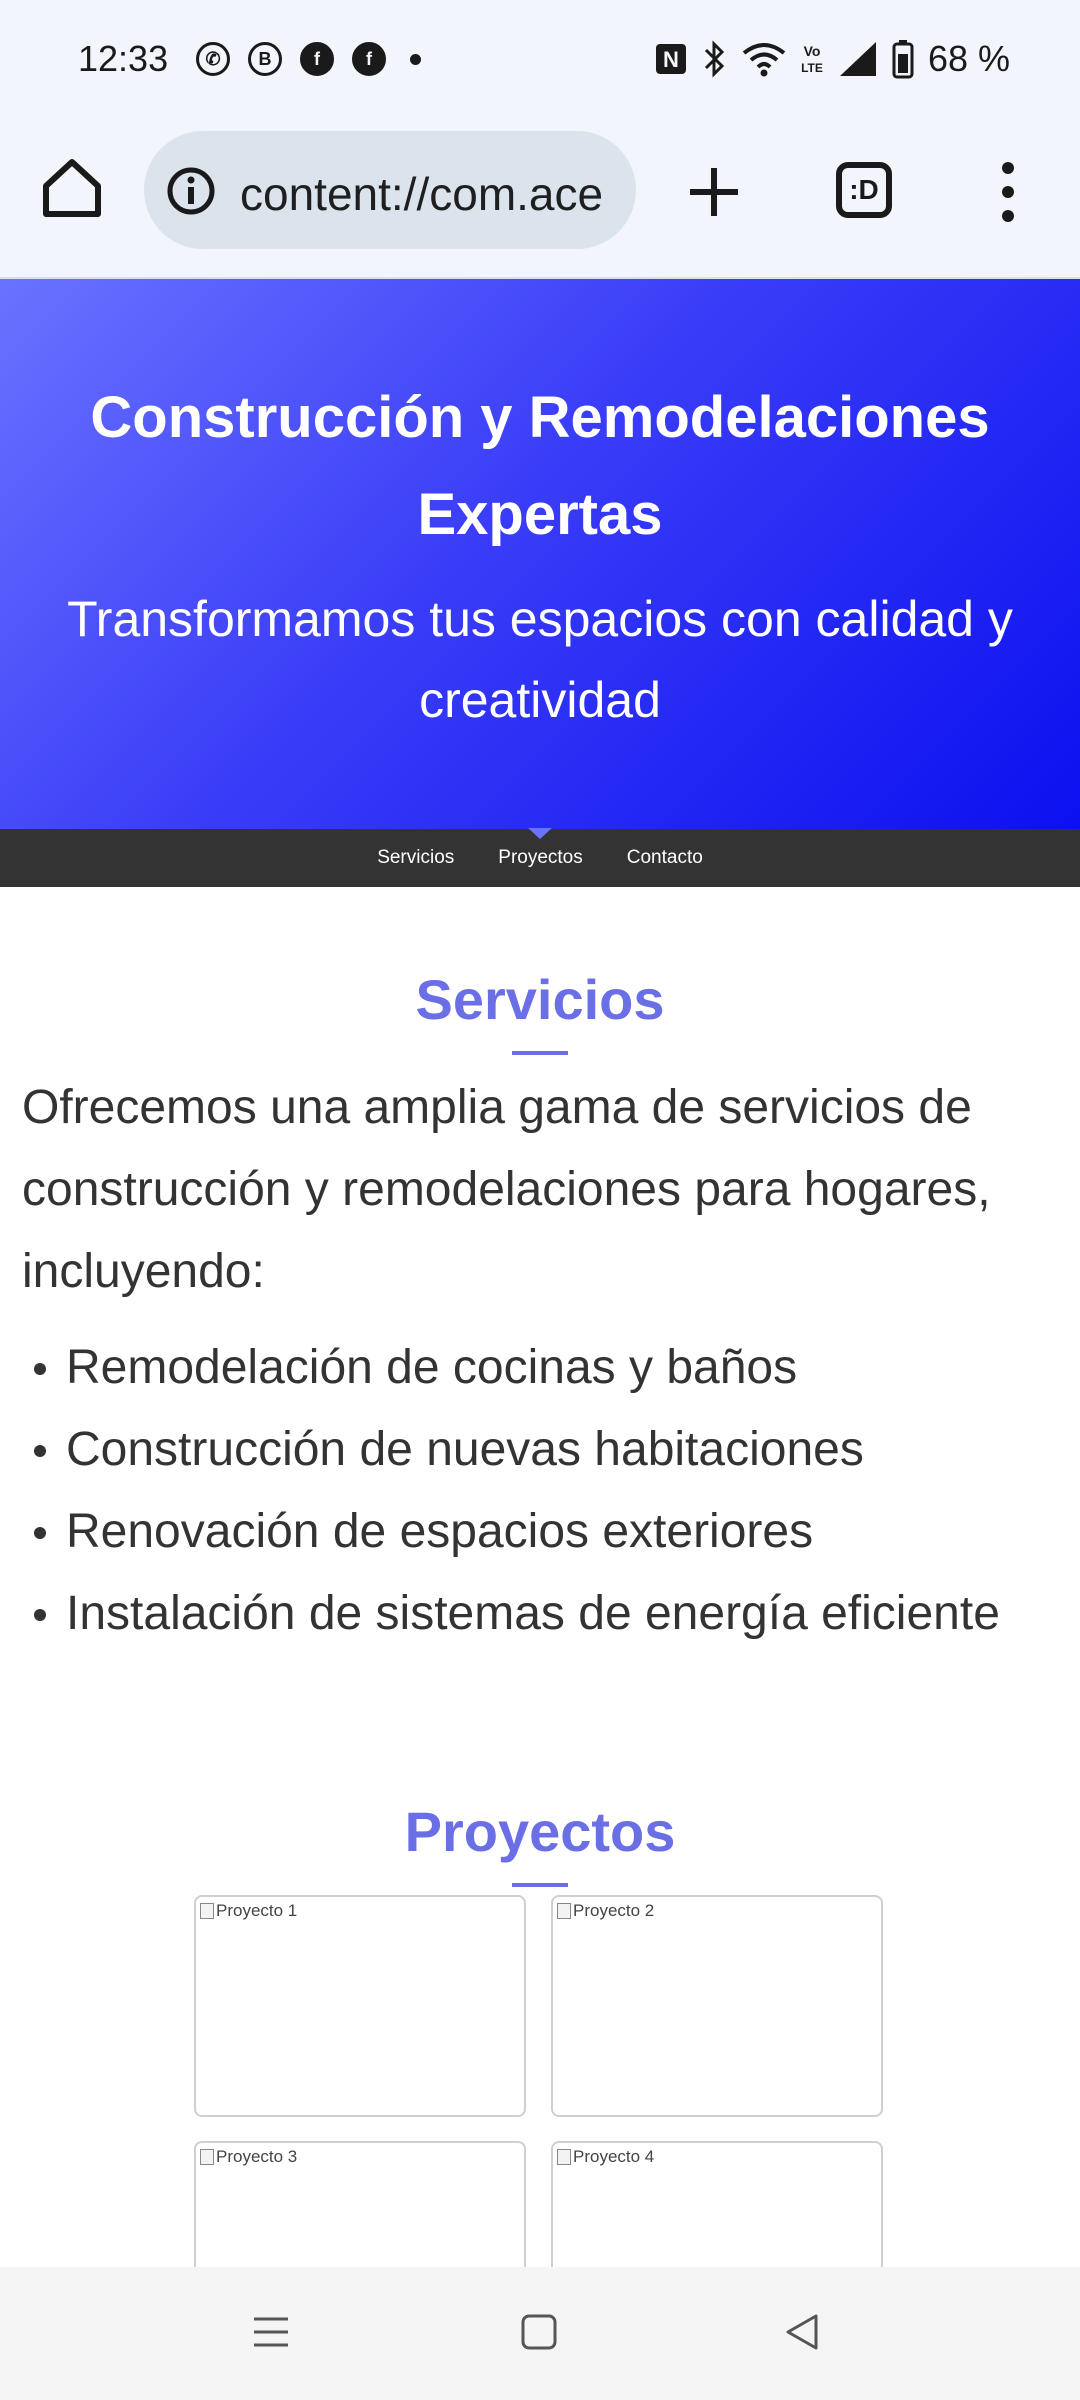 This screenshot has height=2400, width=1080. I want to click on projects-title-underline, so click(540, 1885).